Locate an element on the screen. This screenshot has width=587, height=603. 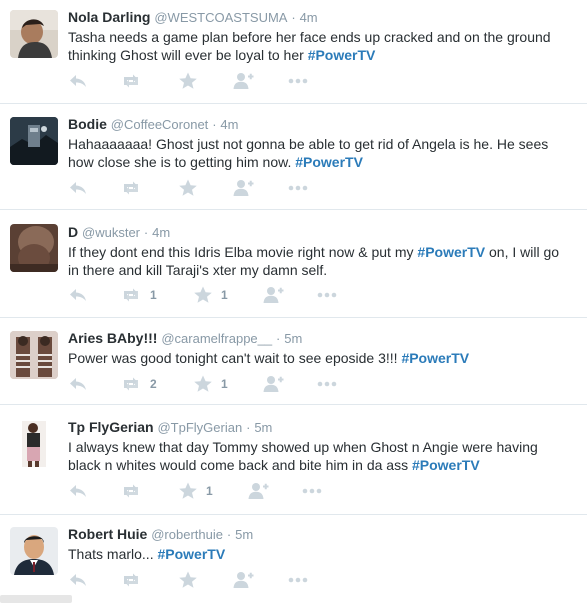
horizontal-scrollbar is located at coordinates (36, 599).